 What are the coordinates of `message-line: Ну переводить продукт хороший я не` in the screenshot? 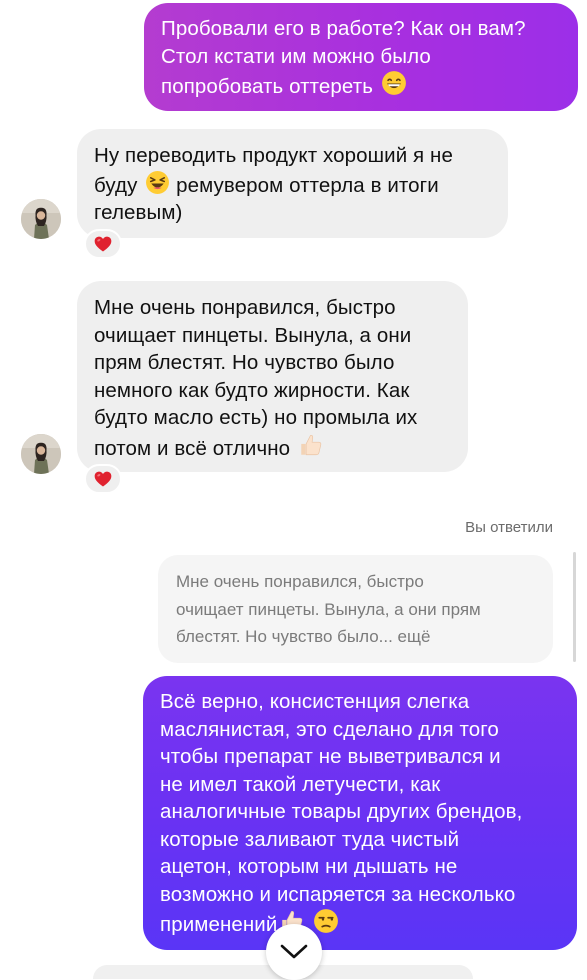 It's located at (273, 155).